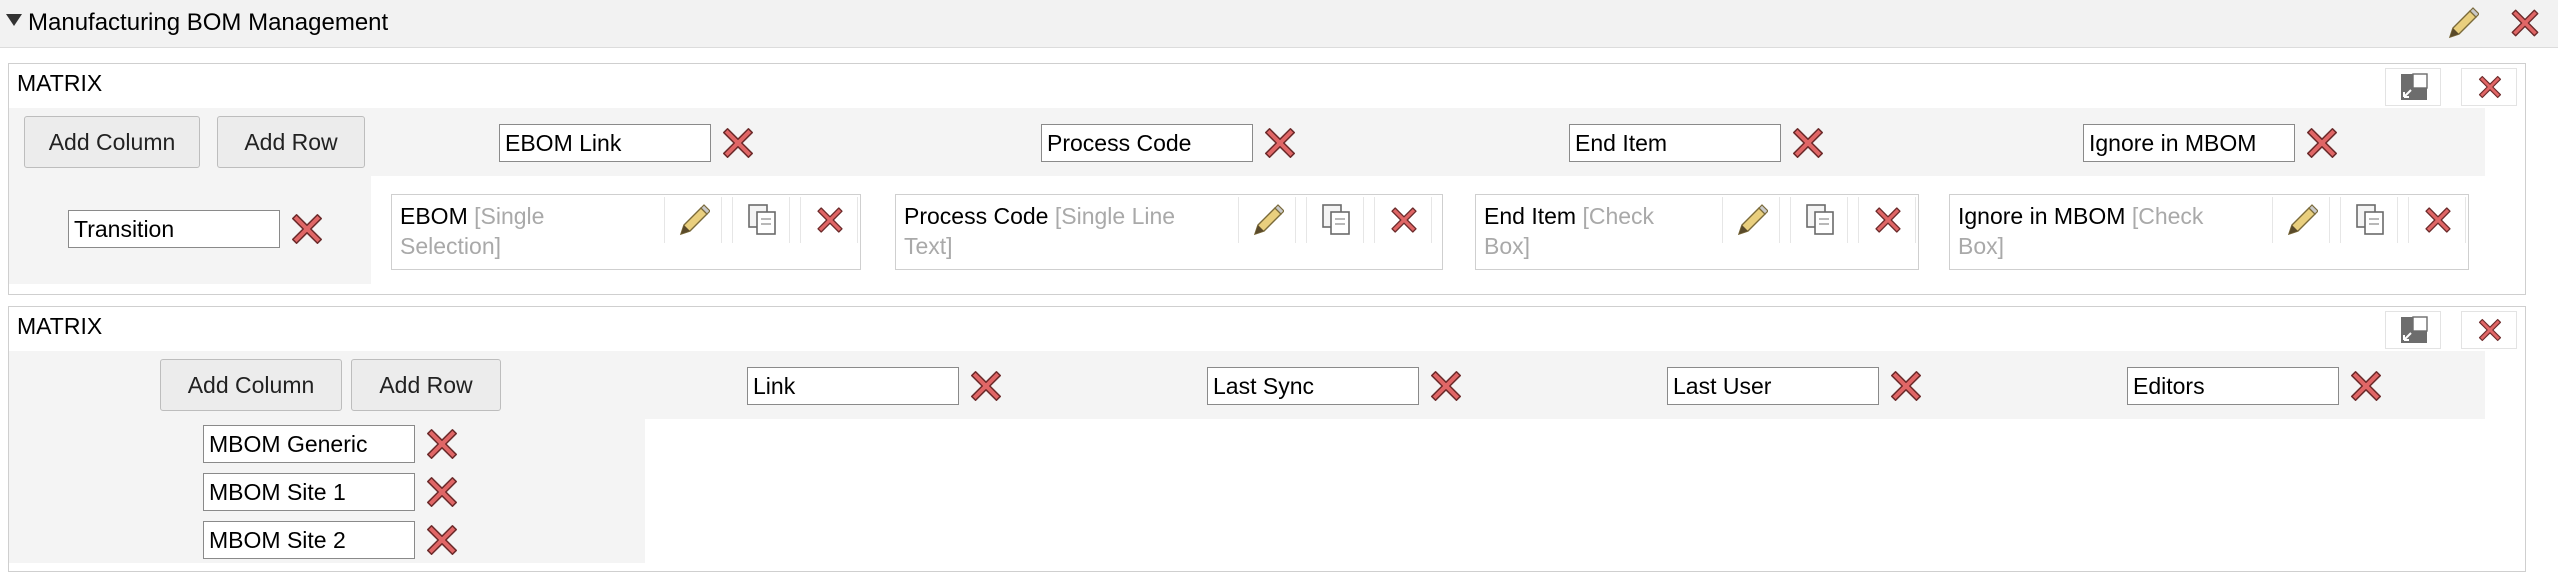  Describe the element at coordinates (2233, 386) in the screenshot. I see `column-input-editors: Editors` at that location.